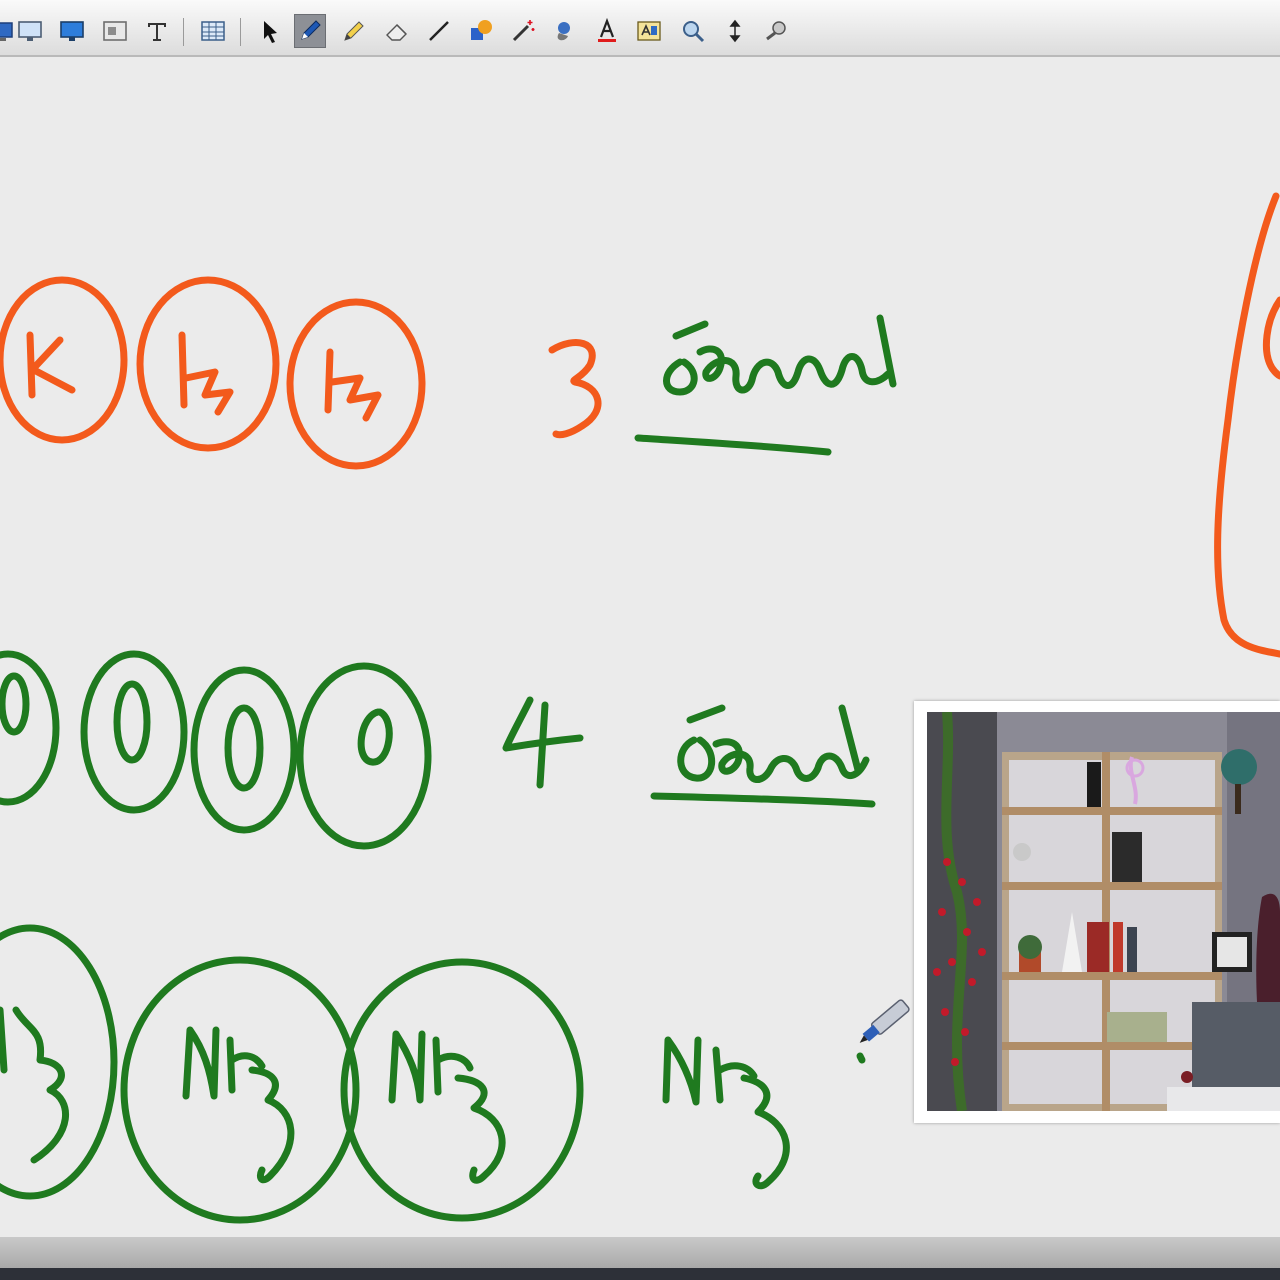 This screenshot has width=1280, height=1280. I want to click on bottom-status-bar, so click(640, 1252).